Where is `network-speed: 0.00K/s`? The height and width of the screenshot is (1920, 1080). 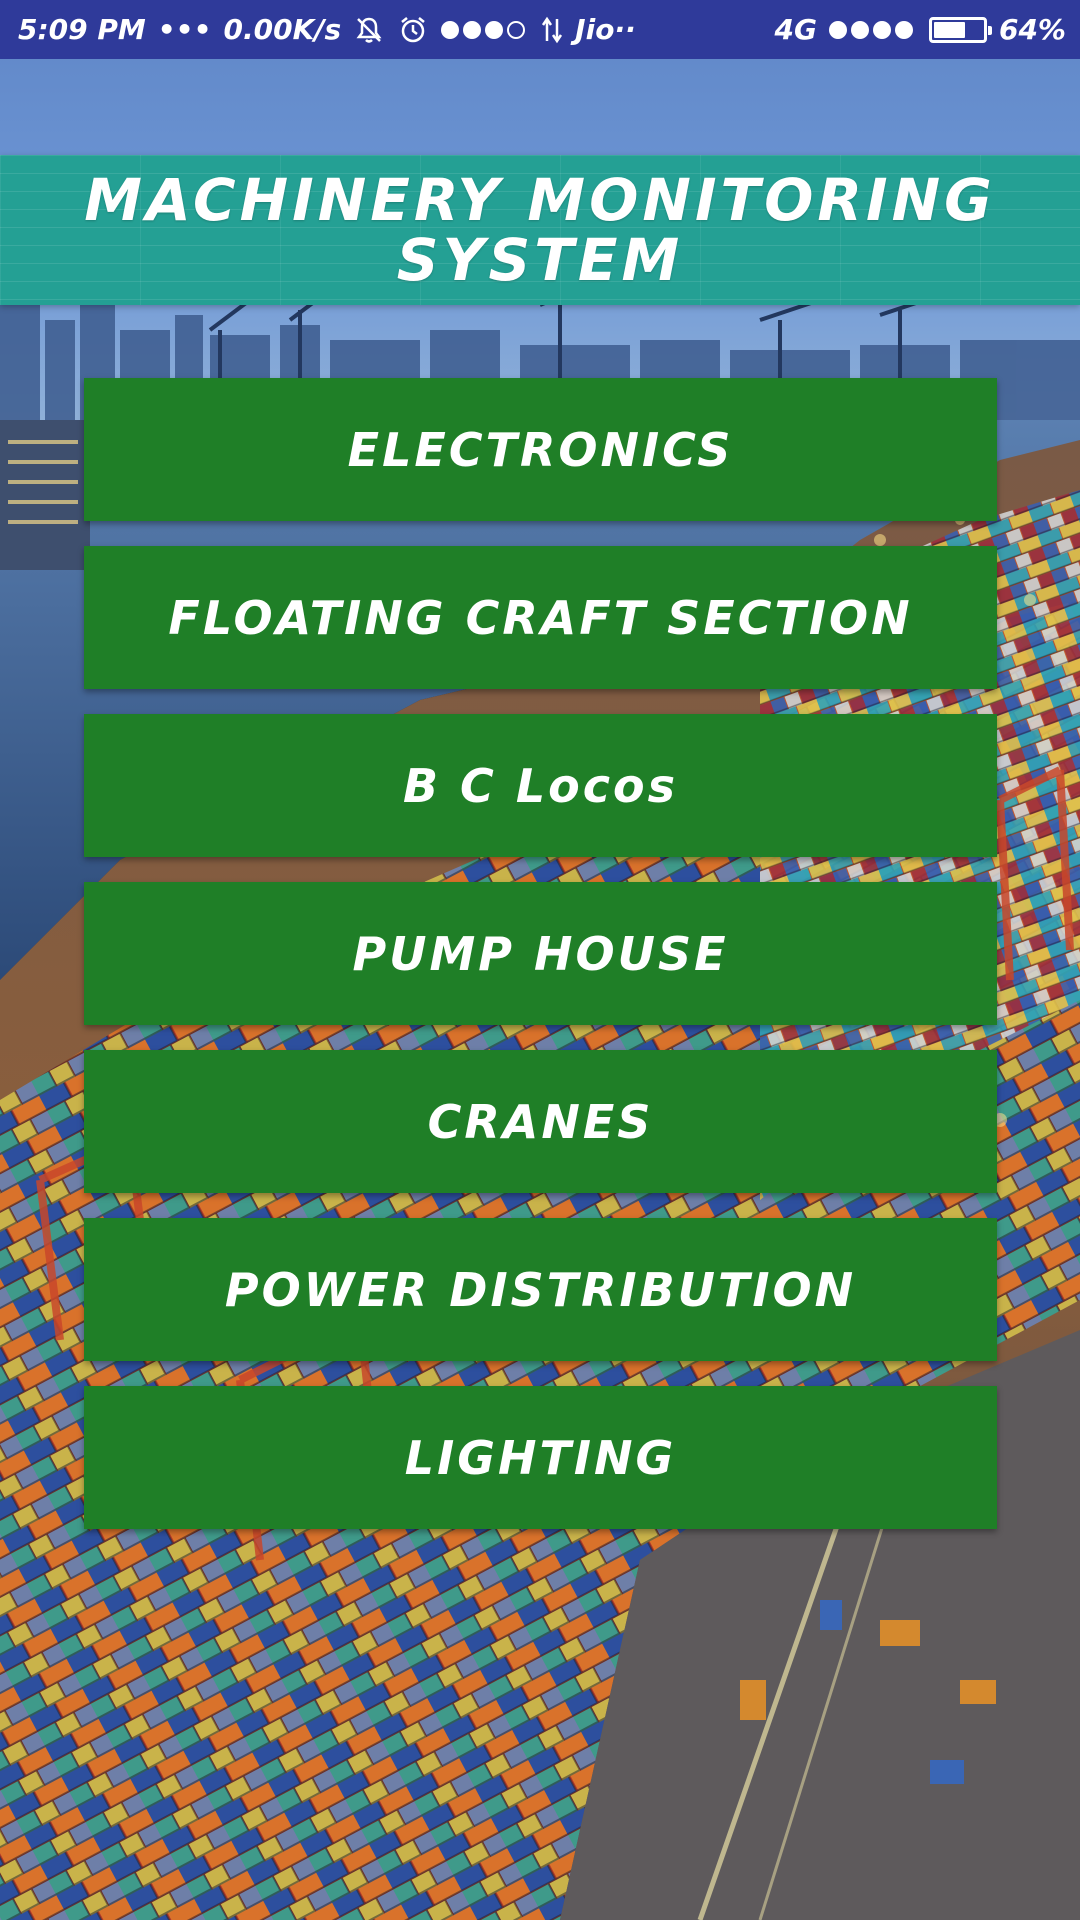 network-speed: 0.00K/s is located at coordinates (282, 29).